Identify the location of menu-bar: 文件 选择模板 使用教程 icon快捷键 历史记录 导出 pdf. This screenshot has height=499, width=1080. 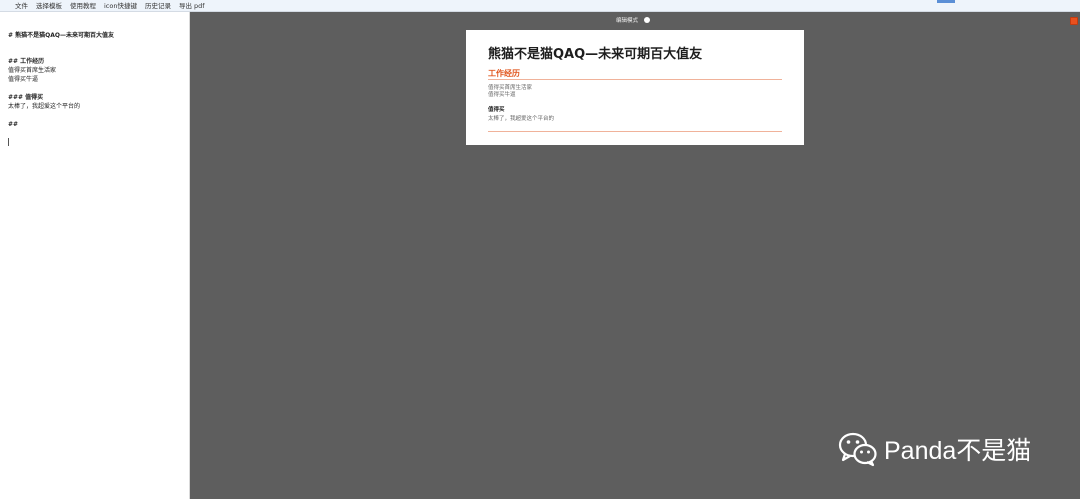
(540, 6).